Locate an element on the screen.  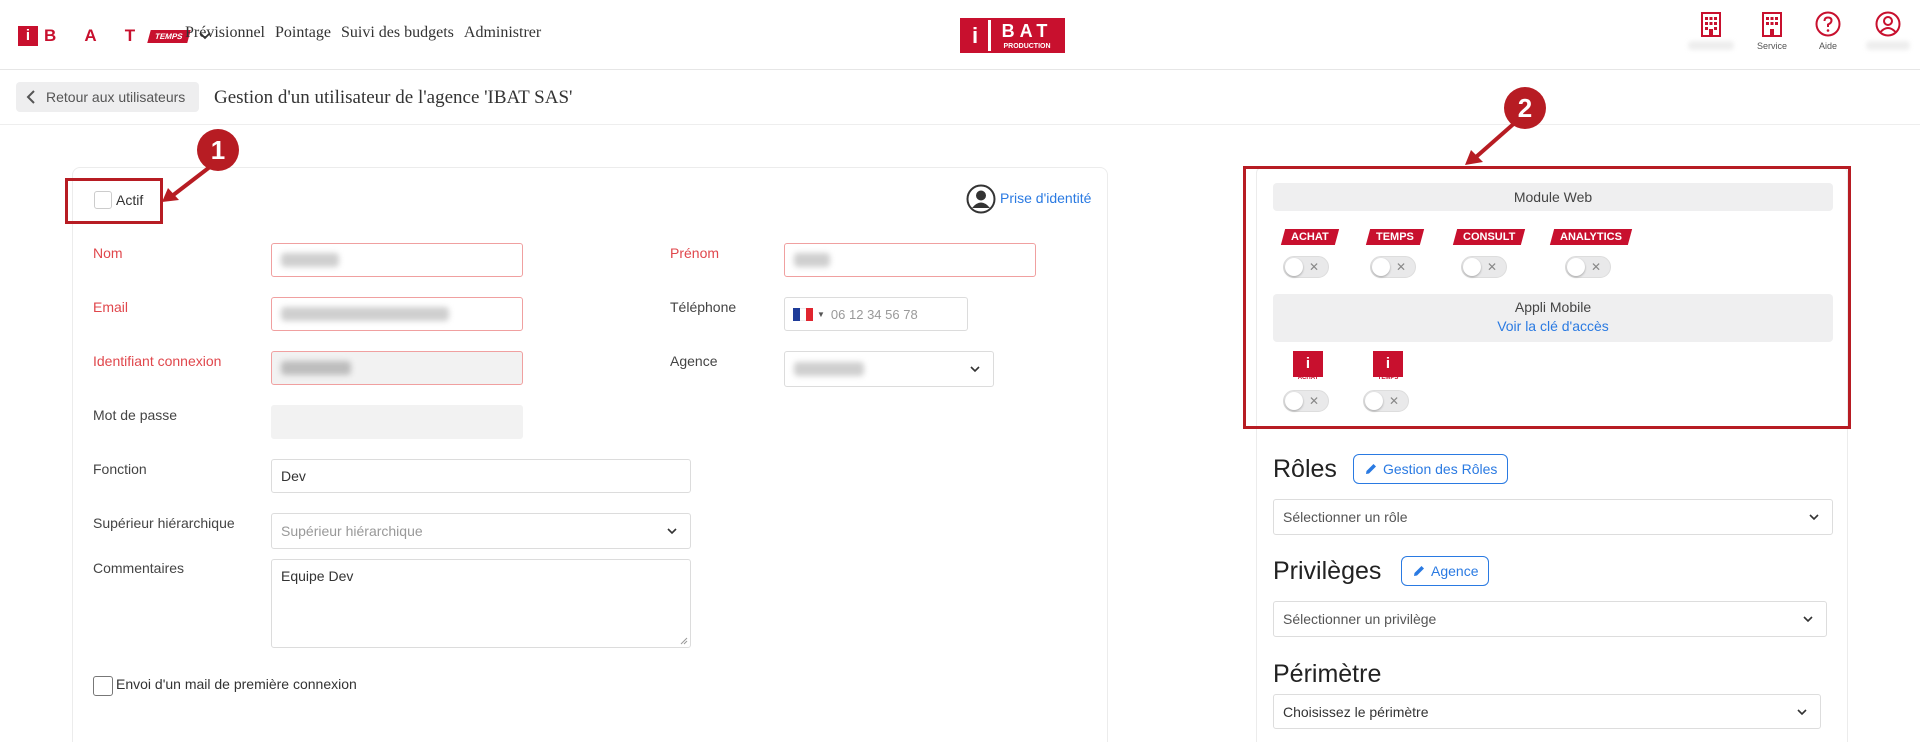
agency-name-blurred is located at coordinates (1711, 45).